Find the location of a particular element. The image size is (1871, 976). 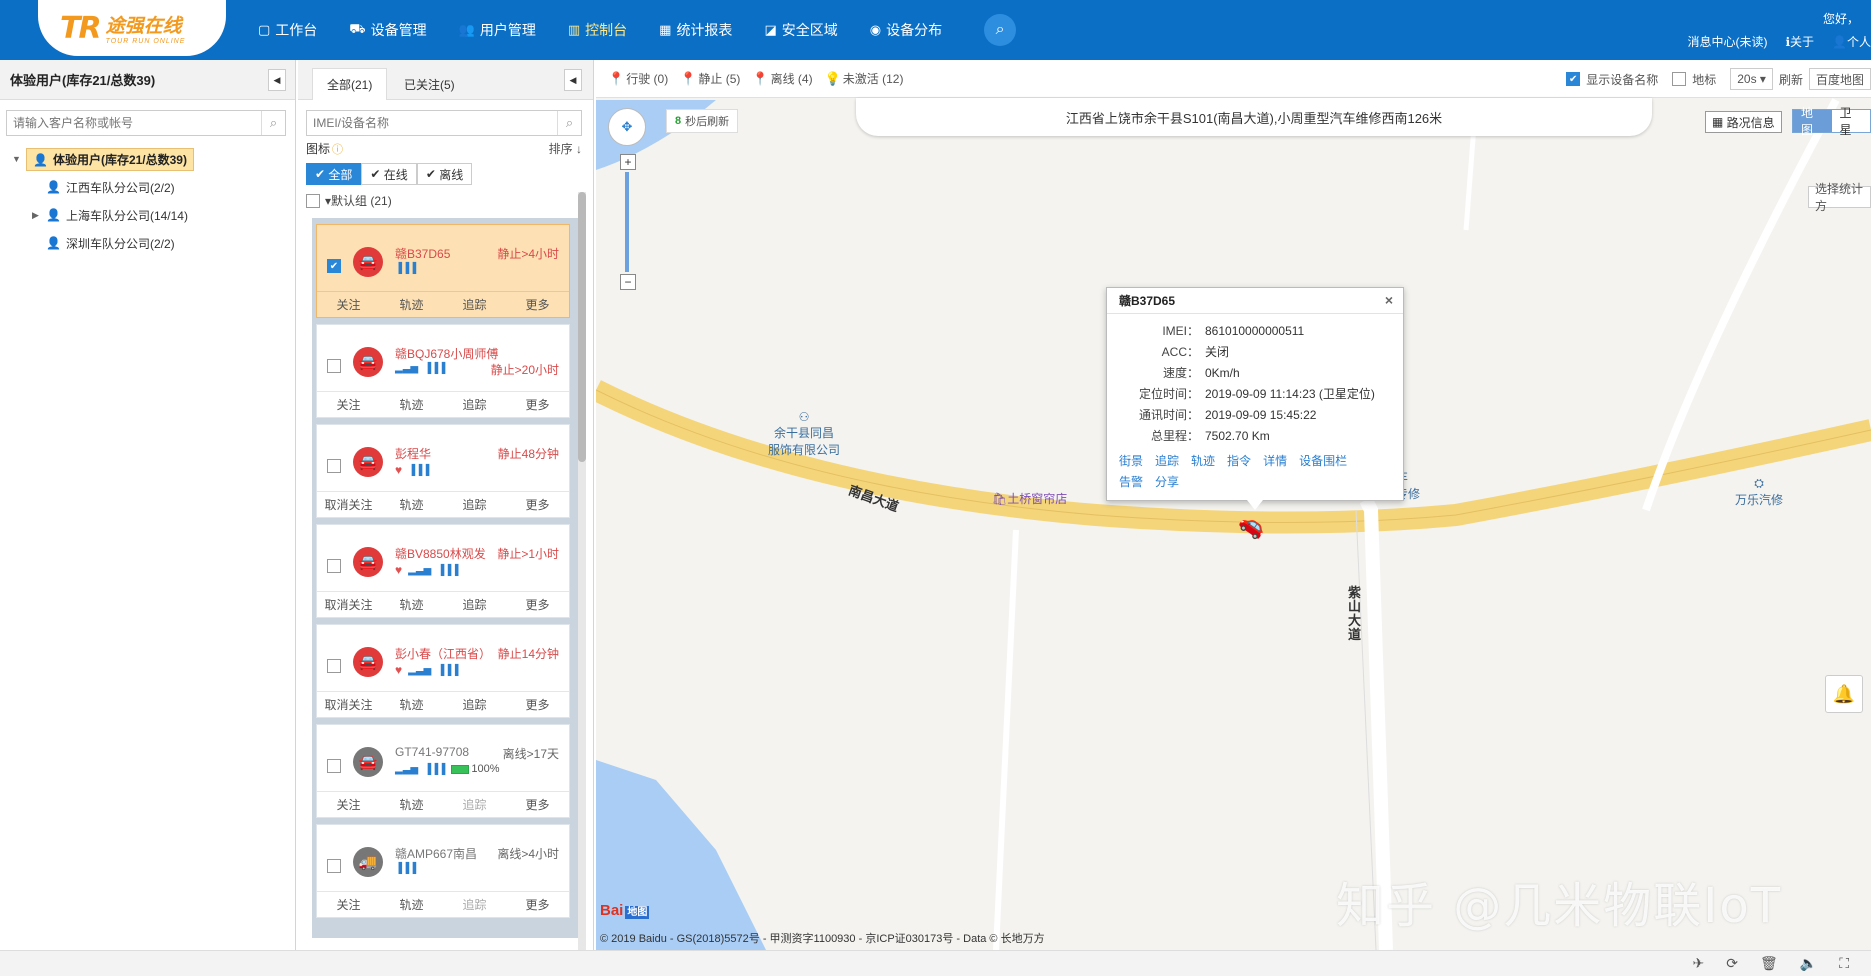

legend-inactive: 💡 未激活 (12) is located at coordinates (864, 78).